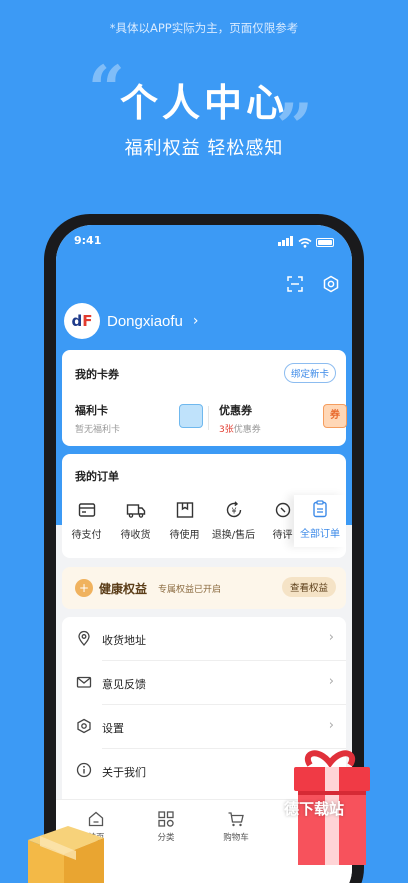 This screenshot has height=883, width=408. Describe the element at coordinates (84, 726) in the screenshot. I see `settings-hex-icon` at that location.